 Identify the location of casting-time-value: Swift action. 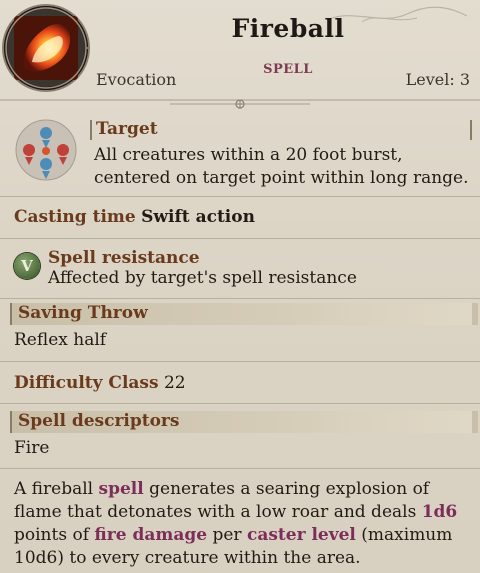
(198, 217).